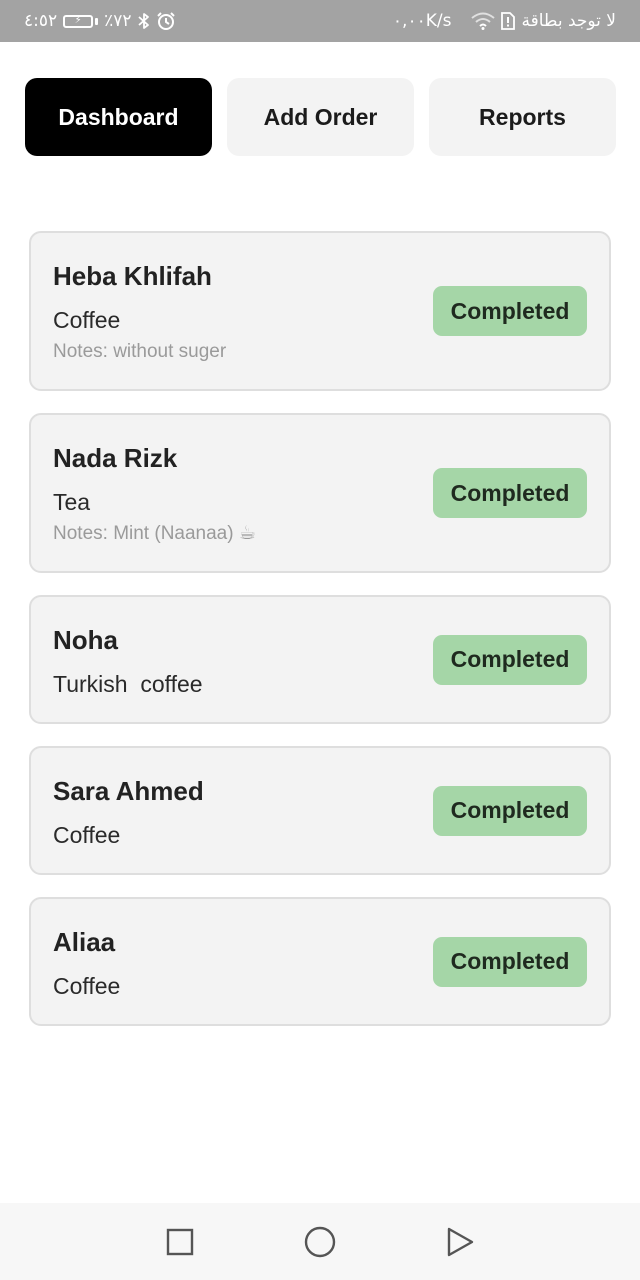 Image resolution: width=640 pixels, height=1280 pixels. Describe the element at coordinates (320, 810) in the screenshot. I see `order-card: Sara Ahmed Coffee Completed` at that location.